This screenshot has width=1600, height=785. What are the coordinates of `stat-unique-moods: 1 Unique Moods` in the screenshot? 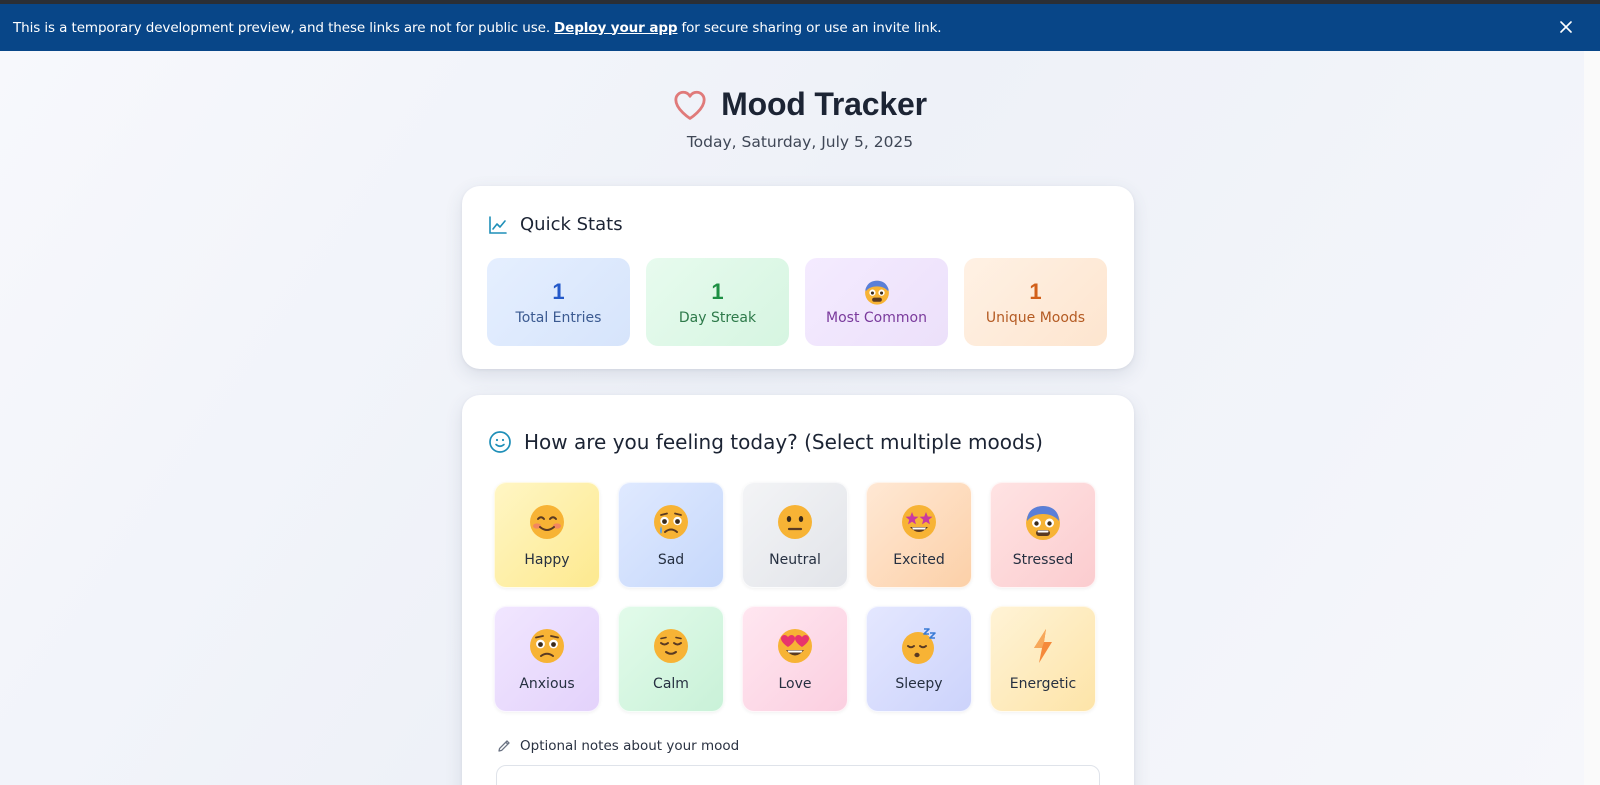 It's located at (1035, 302).